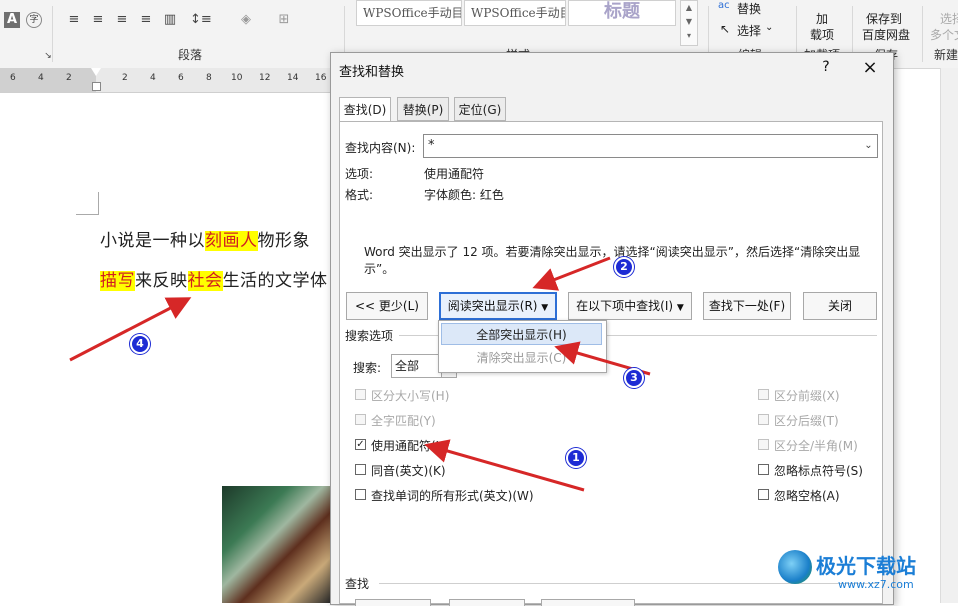 The height and width of the screenshot is (606, 958). What do you see at coordinates (795, 567) in the screenshot?
I see `watermark-logo` at bounding box center [795, 567].